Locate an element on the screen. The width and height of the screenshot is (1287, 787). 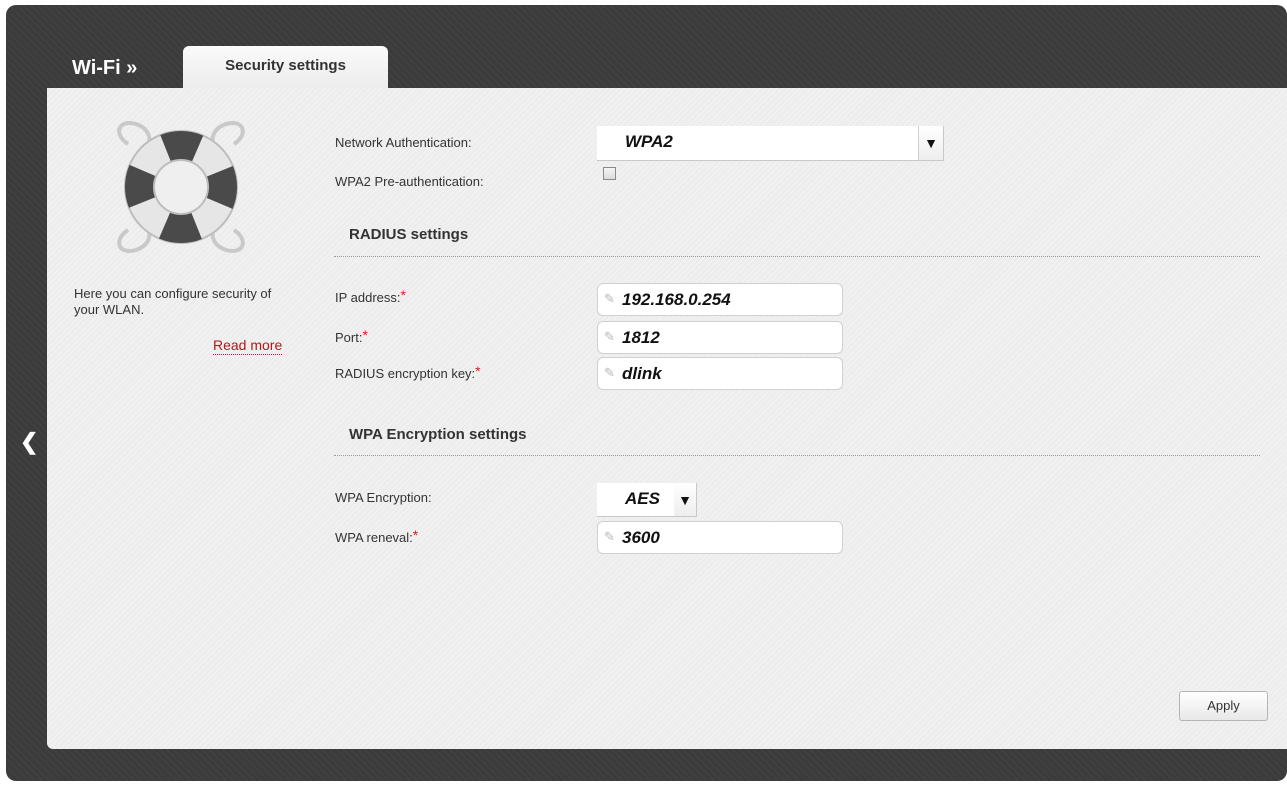
read-more-link: Read more is located at coordinates (248, 346).